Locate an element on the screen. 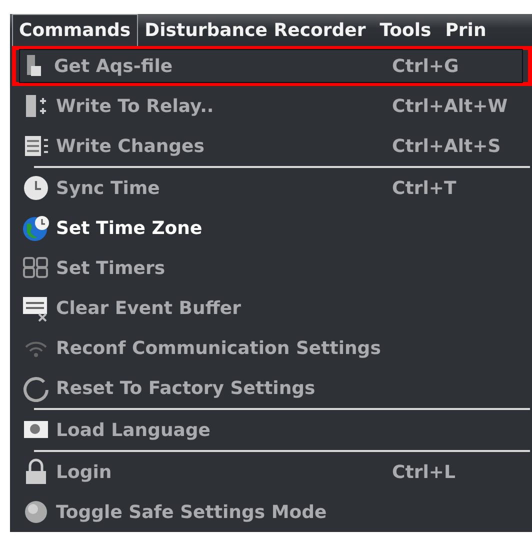 The image size is (532, 537). shortcut-text: Ctrl+G is located at coordinates (426, 66).